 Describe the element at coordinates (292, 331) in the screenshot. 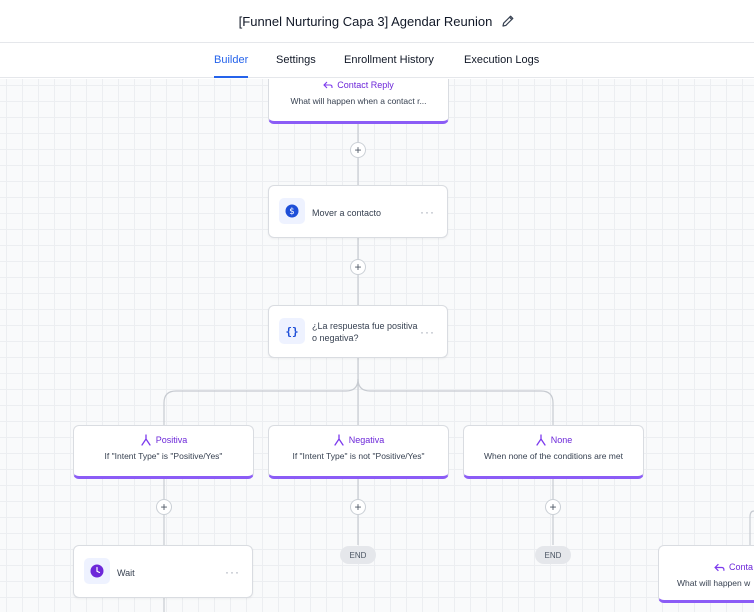

I see `braces-icon: {}` at that location.